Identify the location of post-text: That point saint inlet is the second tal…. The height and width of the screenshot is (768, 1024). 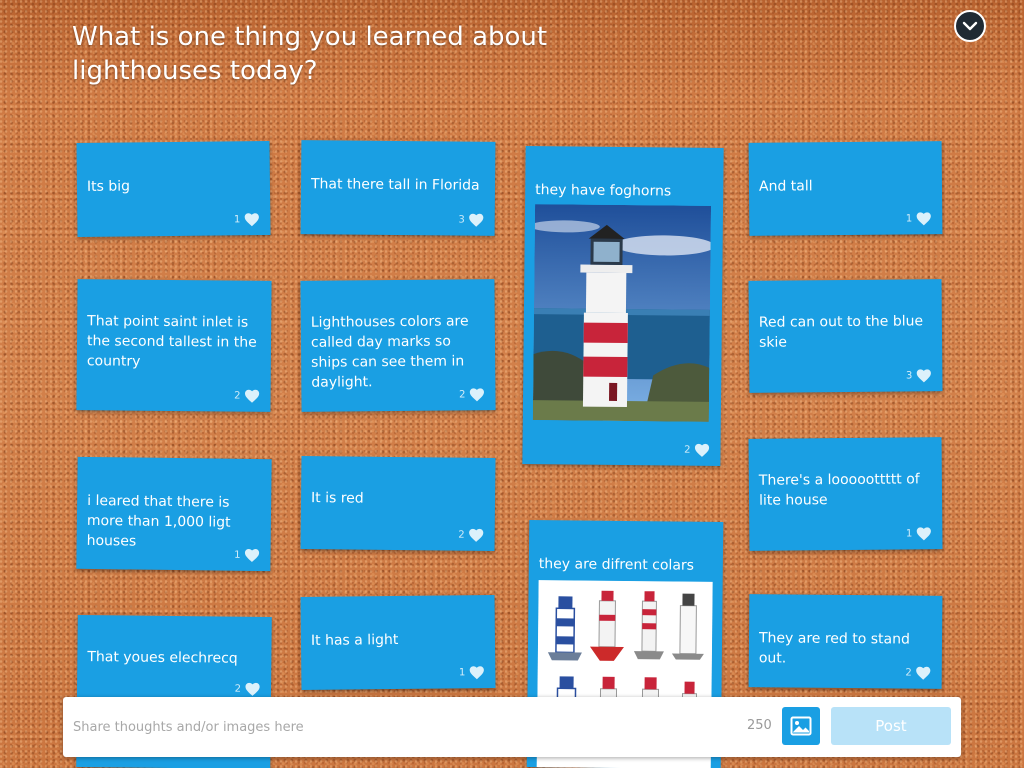
(171, 341).